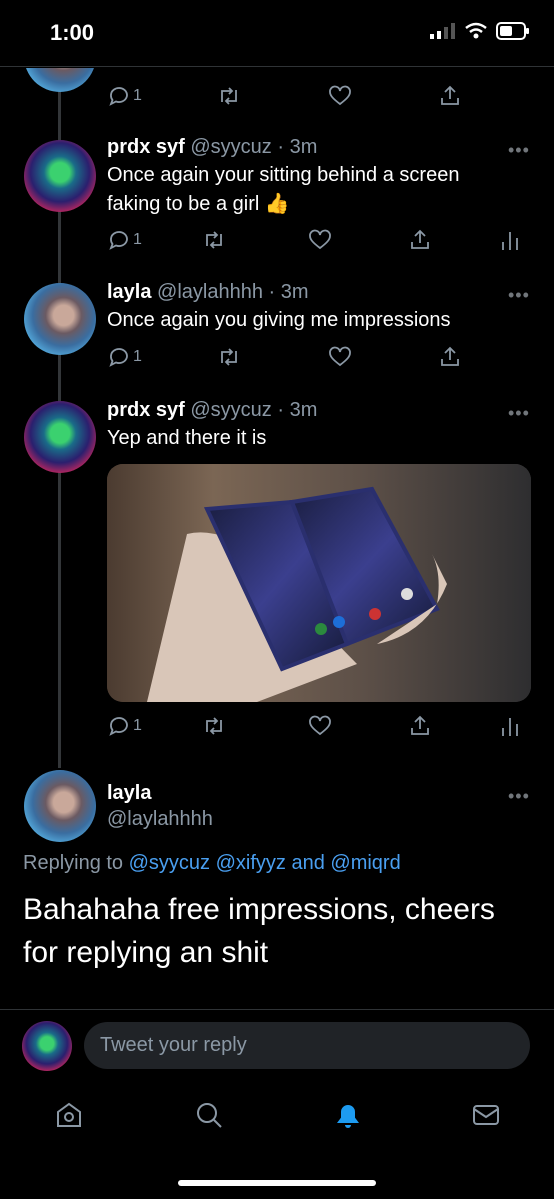 The width and height of the screenshot is (554, 1199). Describe the element at coordinates (173, 1045) in the screenshot. I see `reply-placeholder: Tweet your reply` at that location.